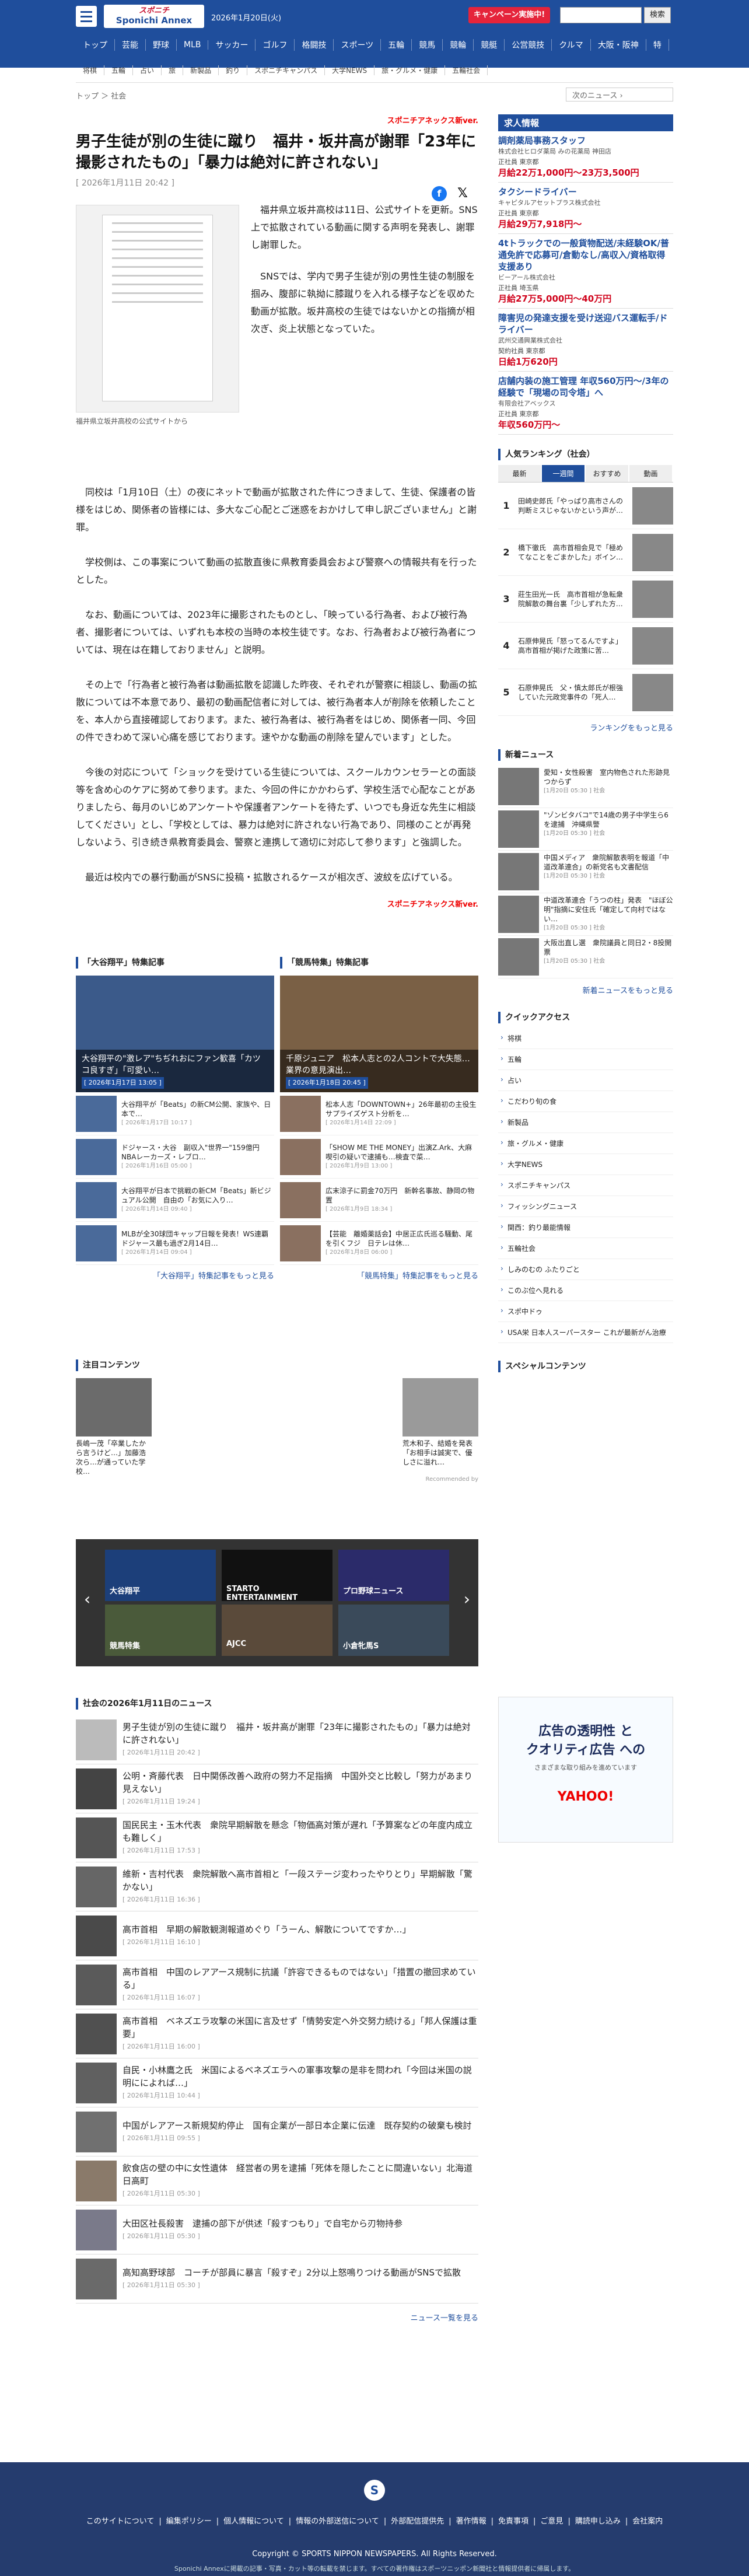  What do you see at coordinates (471, 2521) in the screenshot?
I see `footer-link: 著作情報` at bounding box center [471, 2521].